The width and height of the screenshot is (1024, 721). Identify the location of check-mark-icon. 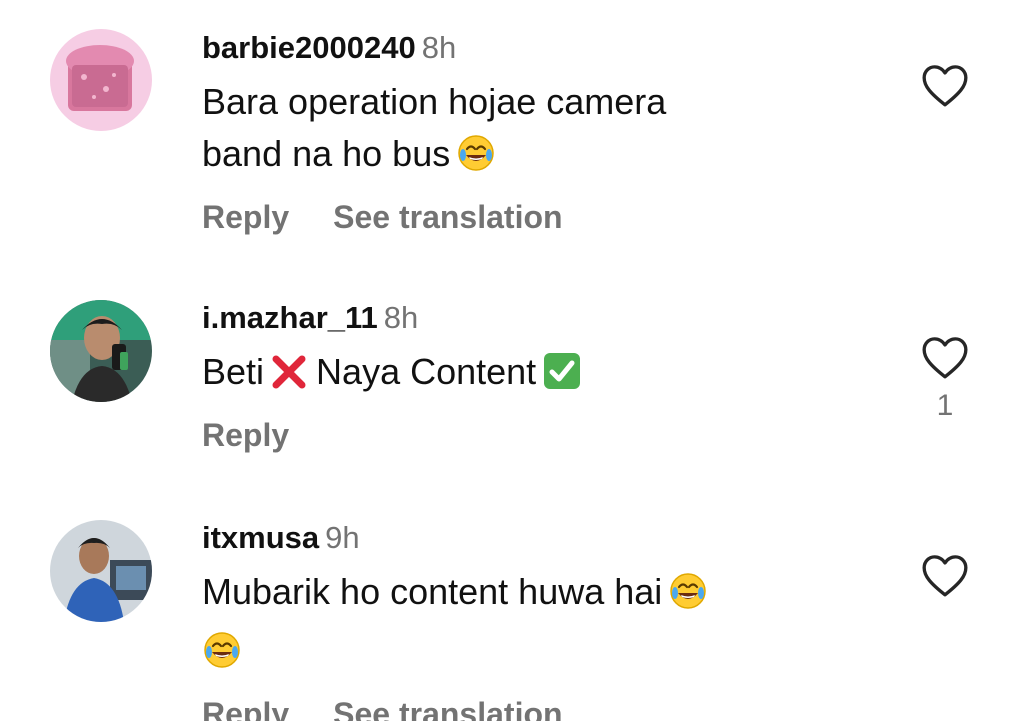
(562, 378).